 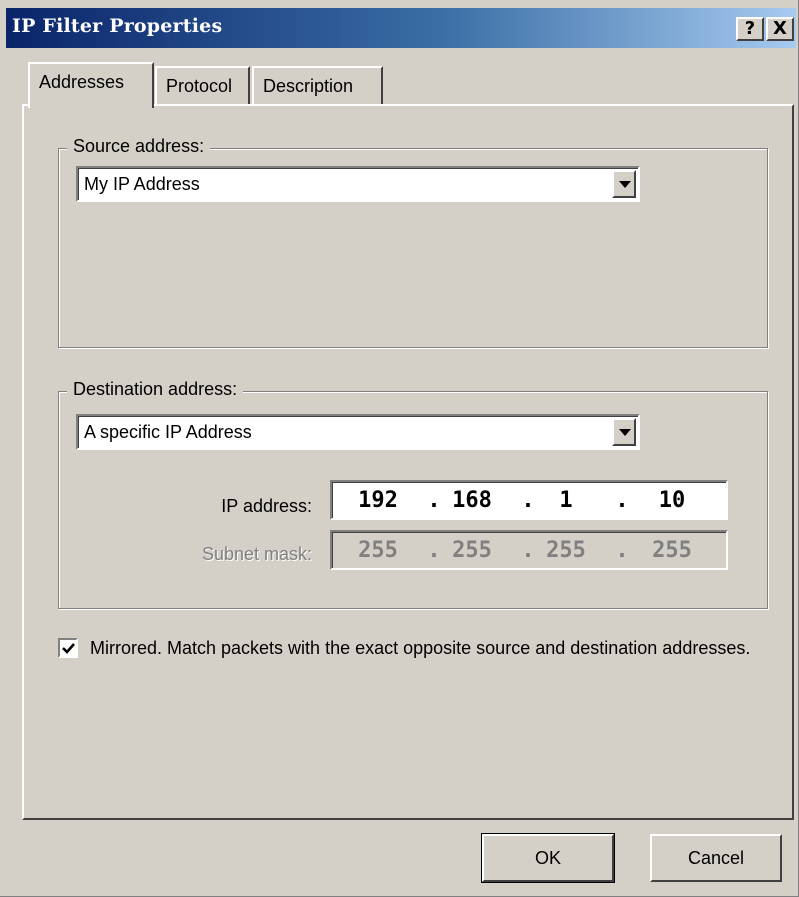 I want to click on mask-octet-3: 255, so click(x=566, y=550).